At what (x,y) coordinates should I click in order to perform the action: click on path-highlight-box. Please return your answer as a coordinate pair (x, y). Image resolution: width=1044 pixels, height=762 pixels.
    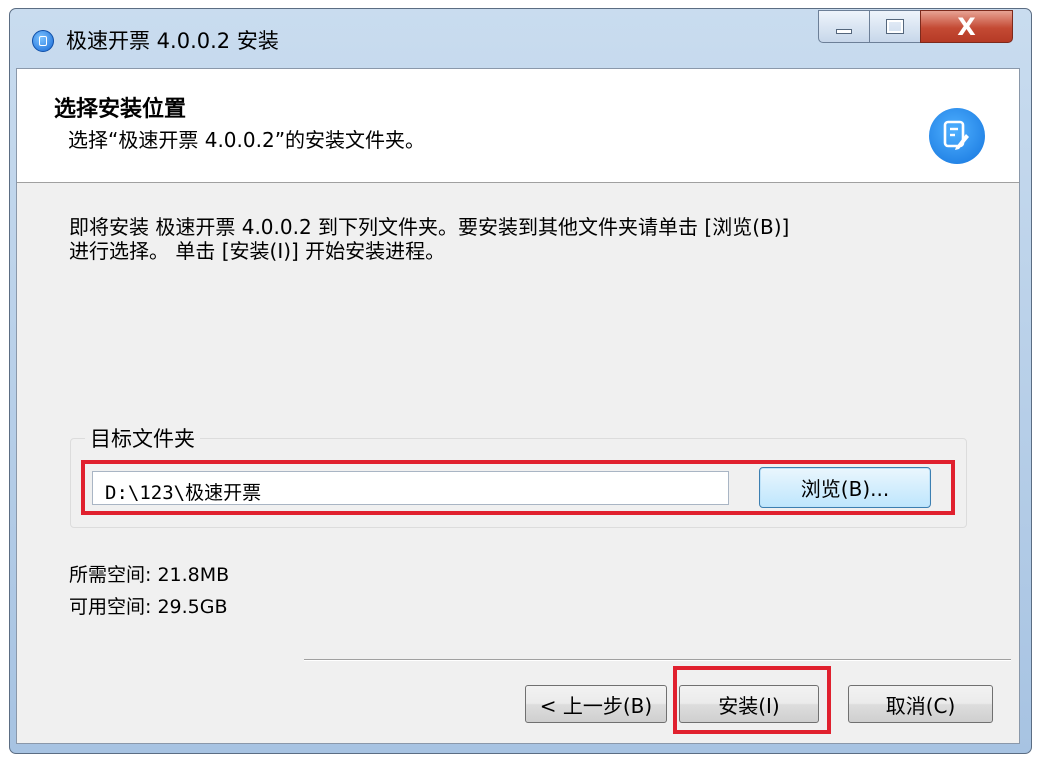
    Looking at the image, I should click on (518, 487).